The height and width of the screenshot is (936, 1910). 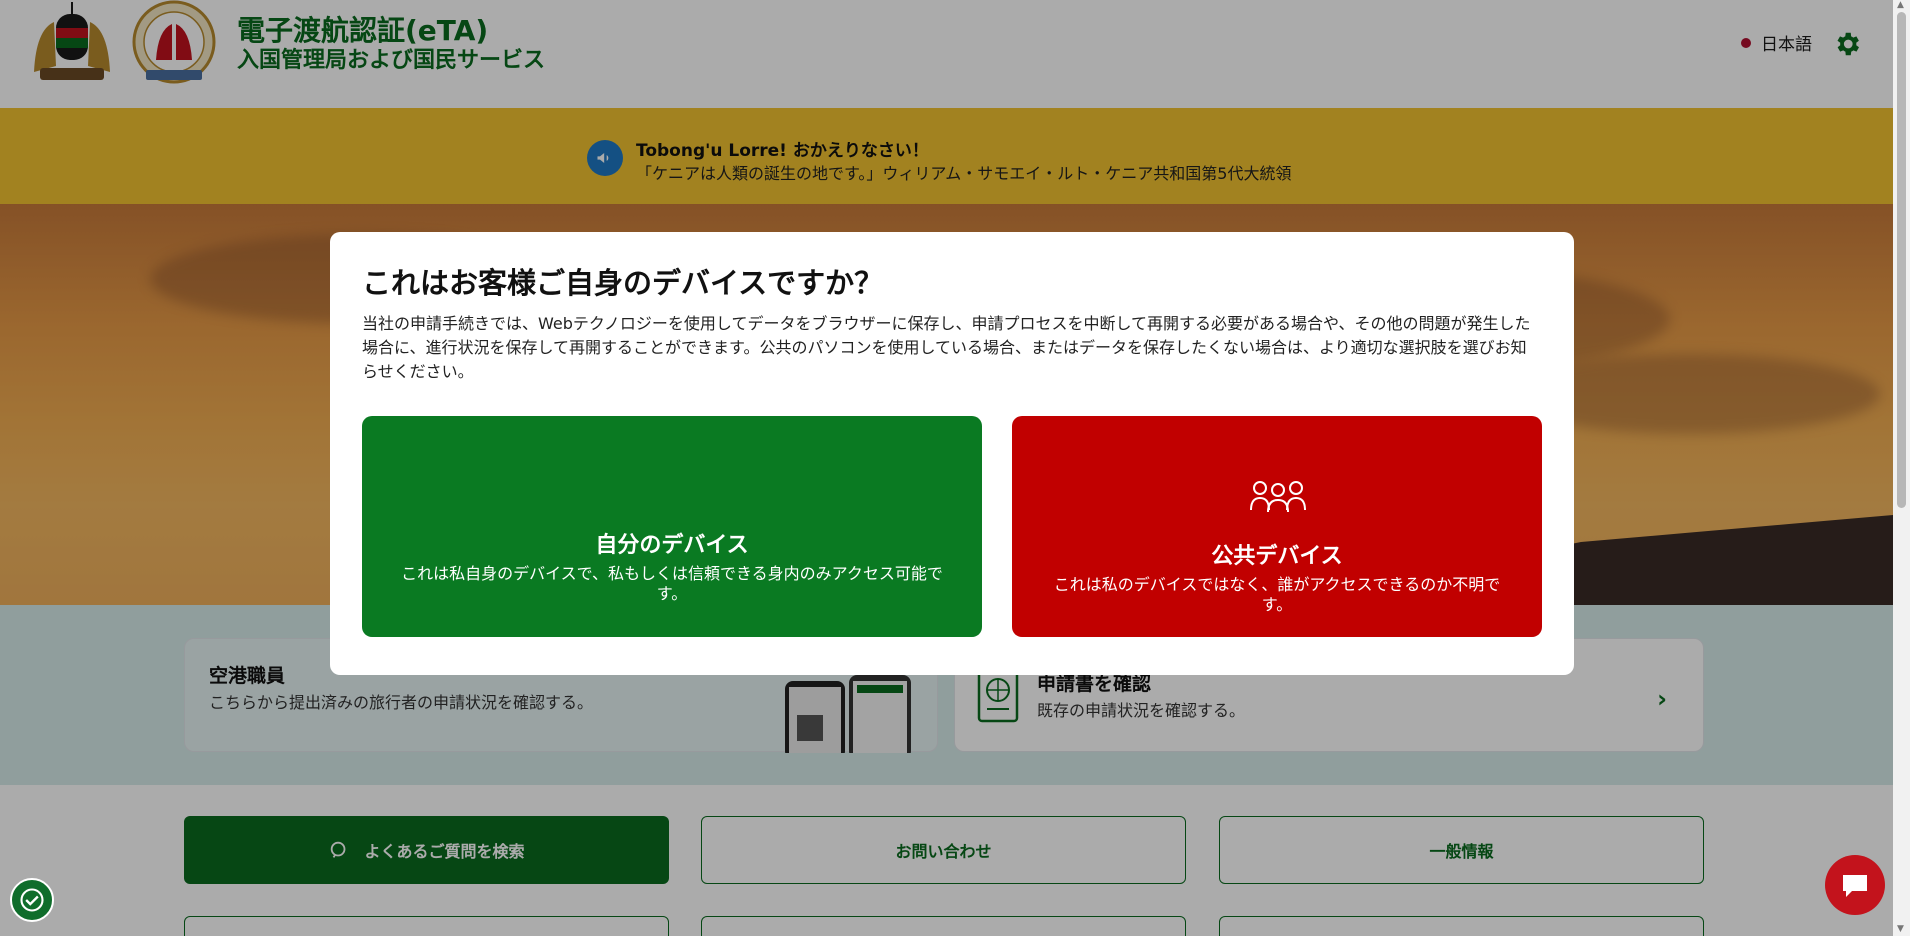 What do you see at coordinates (1277, 526) in the screenshot?
I see `public-device-button: 公共デバイス これは私のデバイスではなく、誰がアクセスできるのか不明です。` at bounding box center [1277, 526].